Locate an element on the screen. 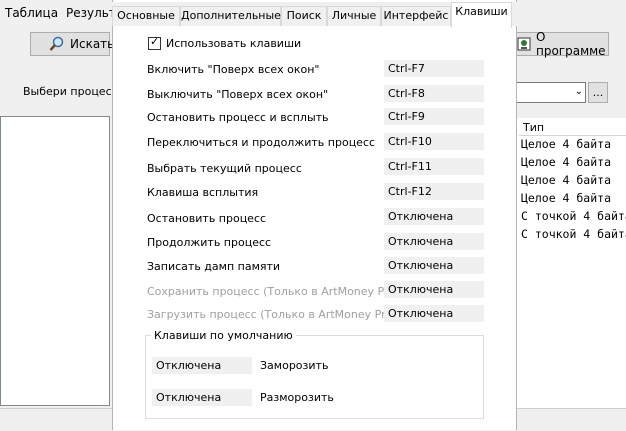 This screenshot has height=431, width=626. hotkey-label: Выключить "Поверх всех окон" is located at coordinates (238, 94).